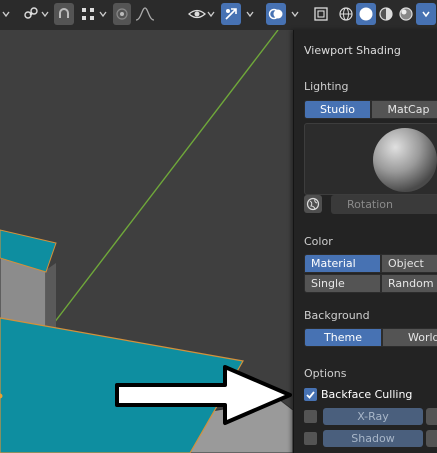 The width and height of the screenshot is (437, 453). I want to click on snap-dropdown-icon, so click(103, 14).